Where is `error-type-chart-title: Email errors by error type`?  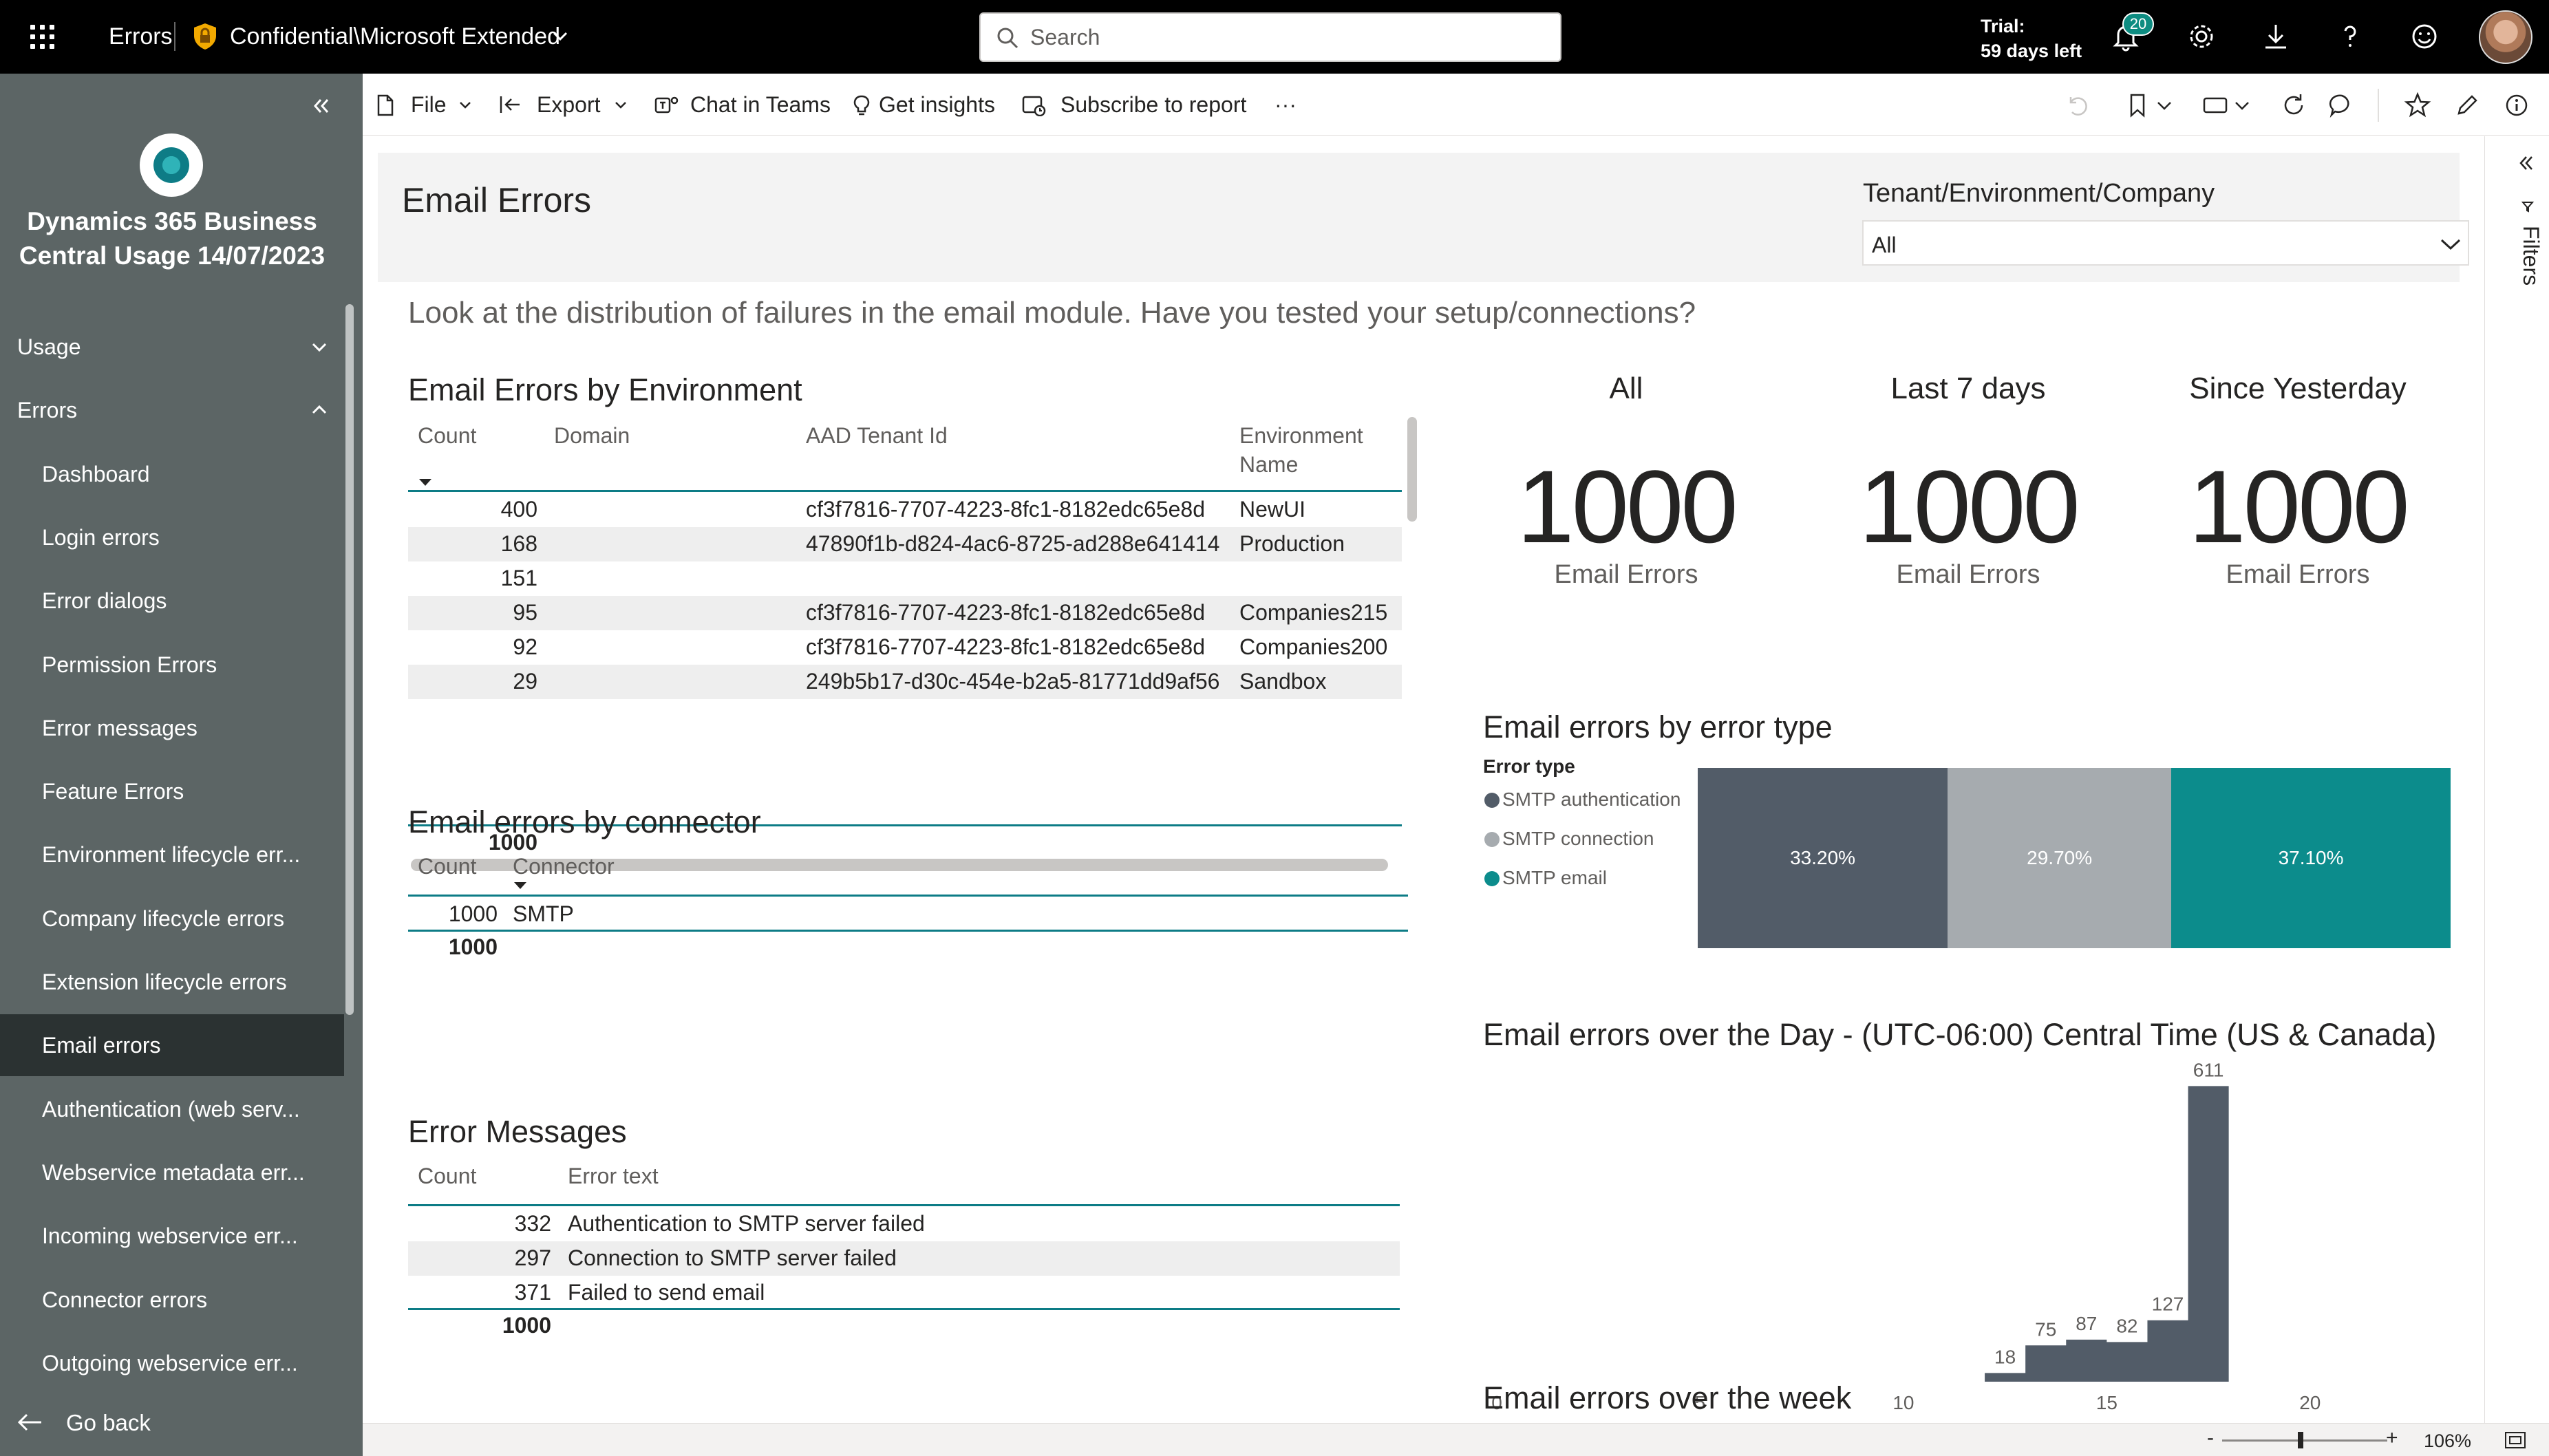
error-type-chart-title: Email errors by error type is located at coordinates (1658, 727).